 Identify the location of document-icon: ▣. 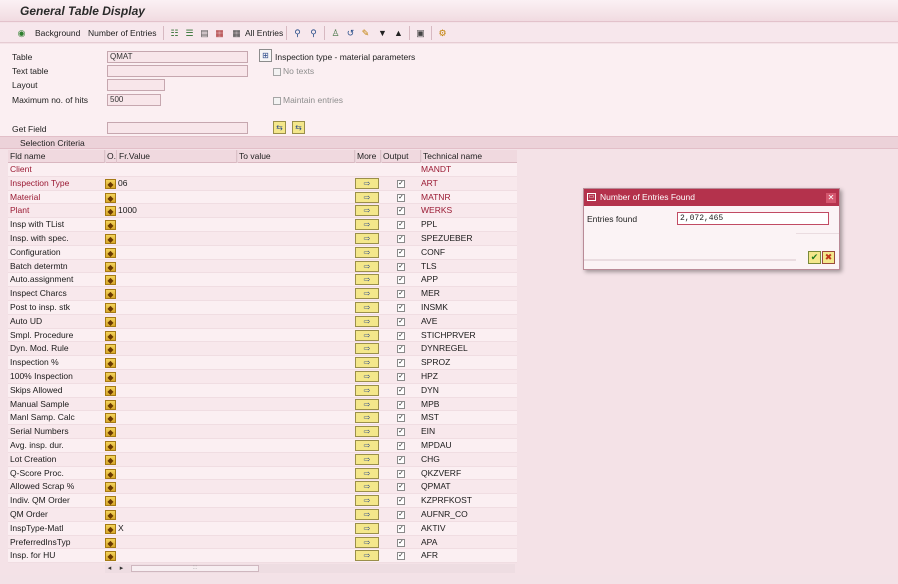
(420, 33).